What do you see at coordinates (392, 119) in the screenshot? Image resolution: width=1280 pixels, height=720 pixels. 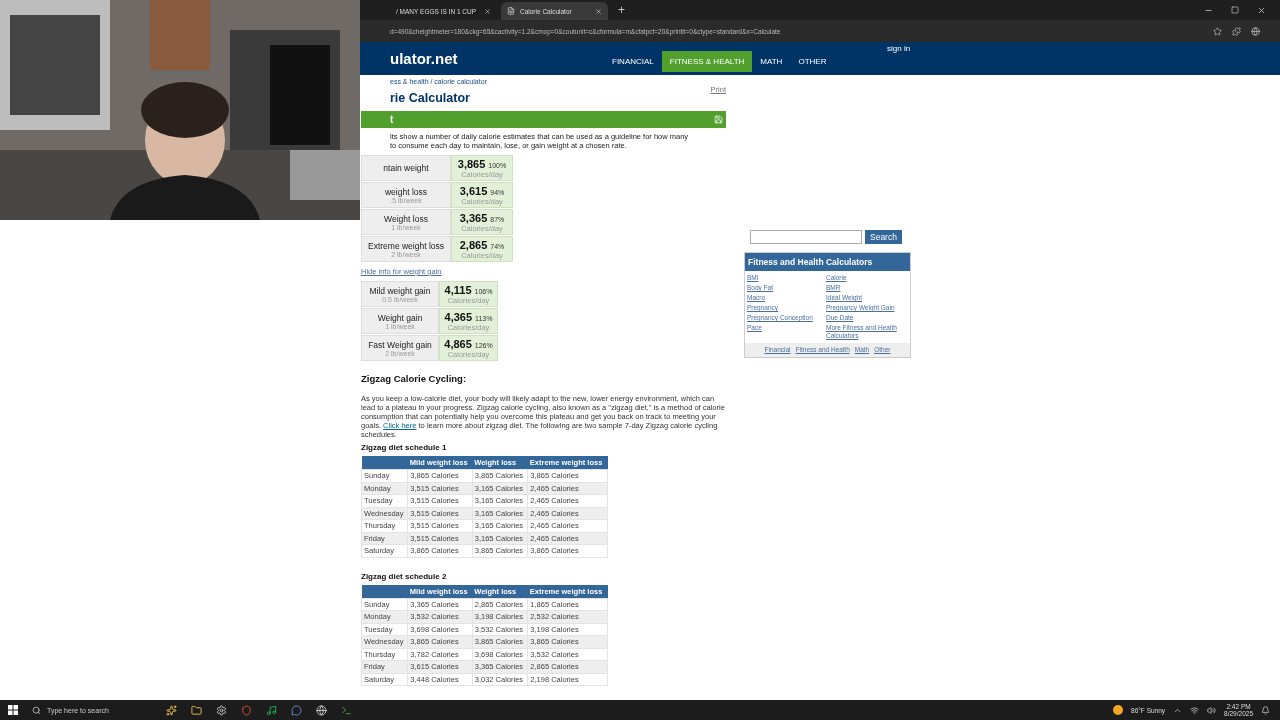 I see `result-title: t` at bounding box center [392, 119].